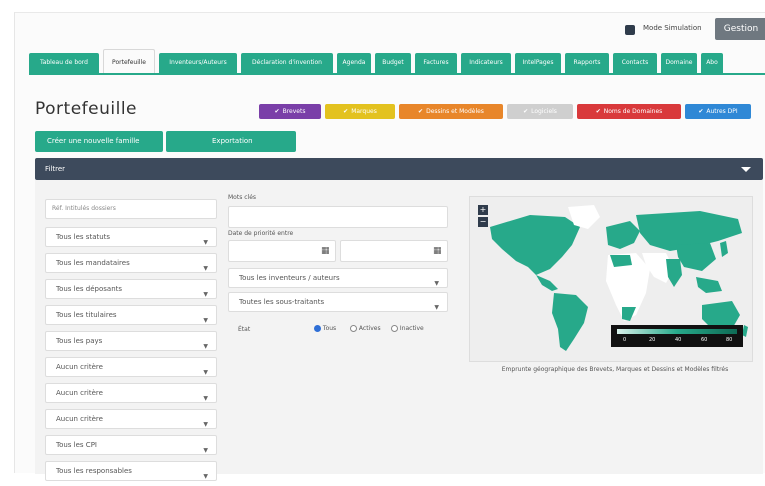 The image size is (765, 486). I want to click on radio-inactive: Inactive, so click(407, 328).